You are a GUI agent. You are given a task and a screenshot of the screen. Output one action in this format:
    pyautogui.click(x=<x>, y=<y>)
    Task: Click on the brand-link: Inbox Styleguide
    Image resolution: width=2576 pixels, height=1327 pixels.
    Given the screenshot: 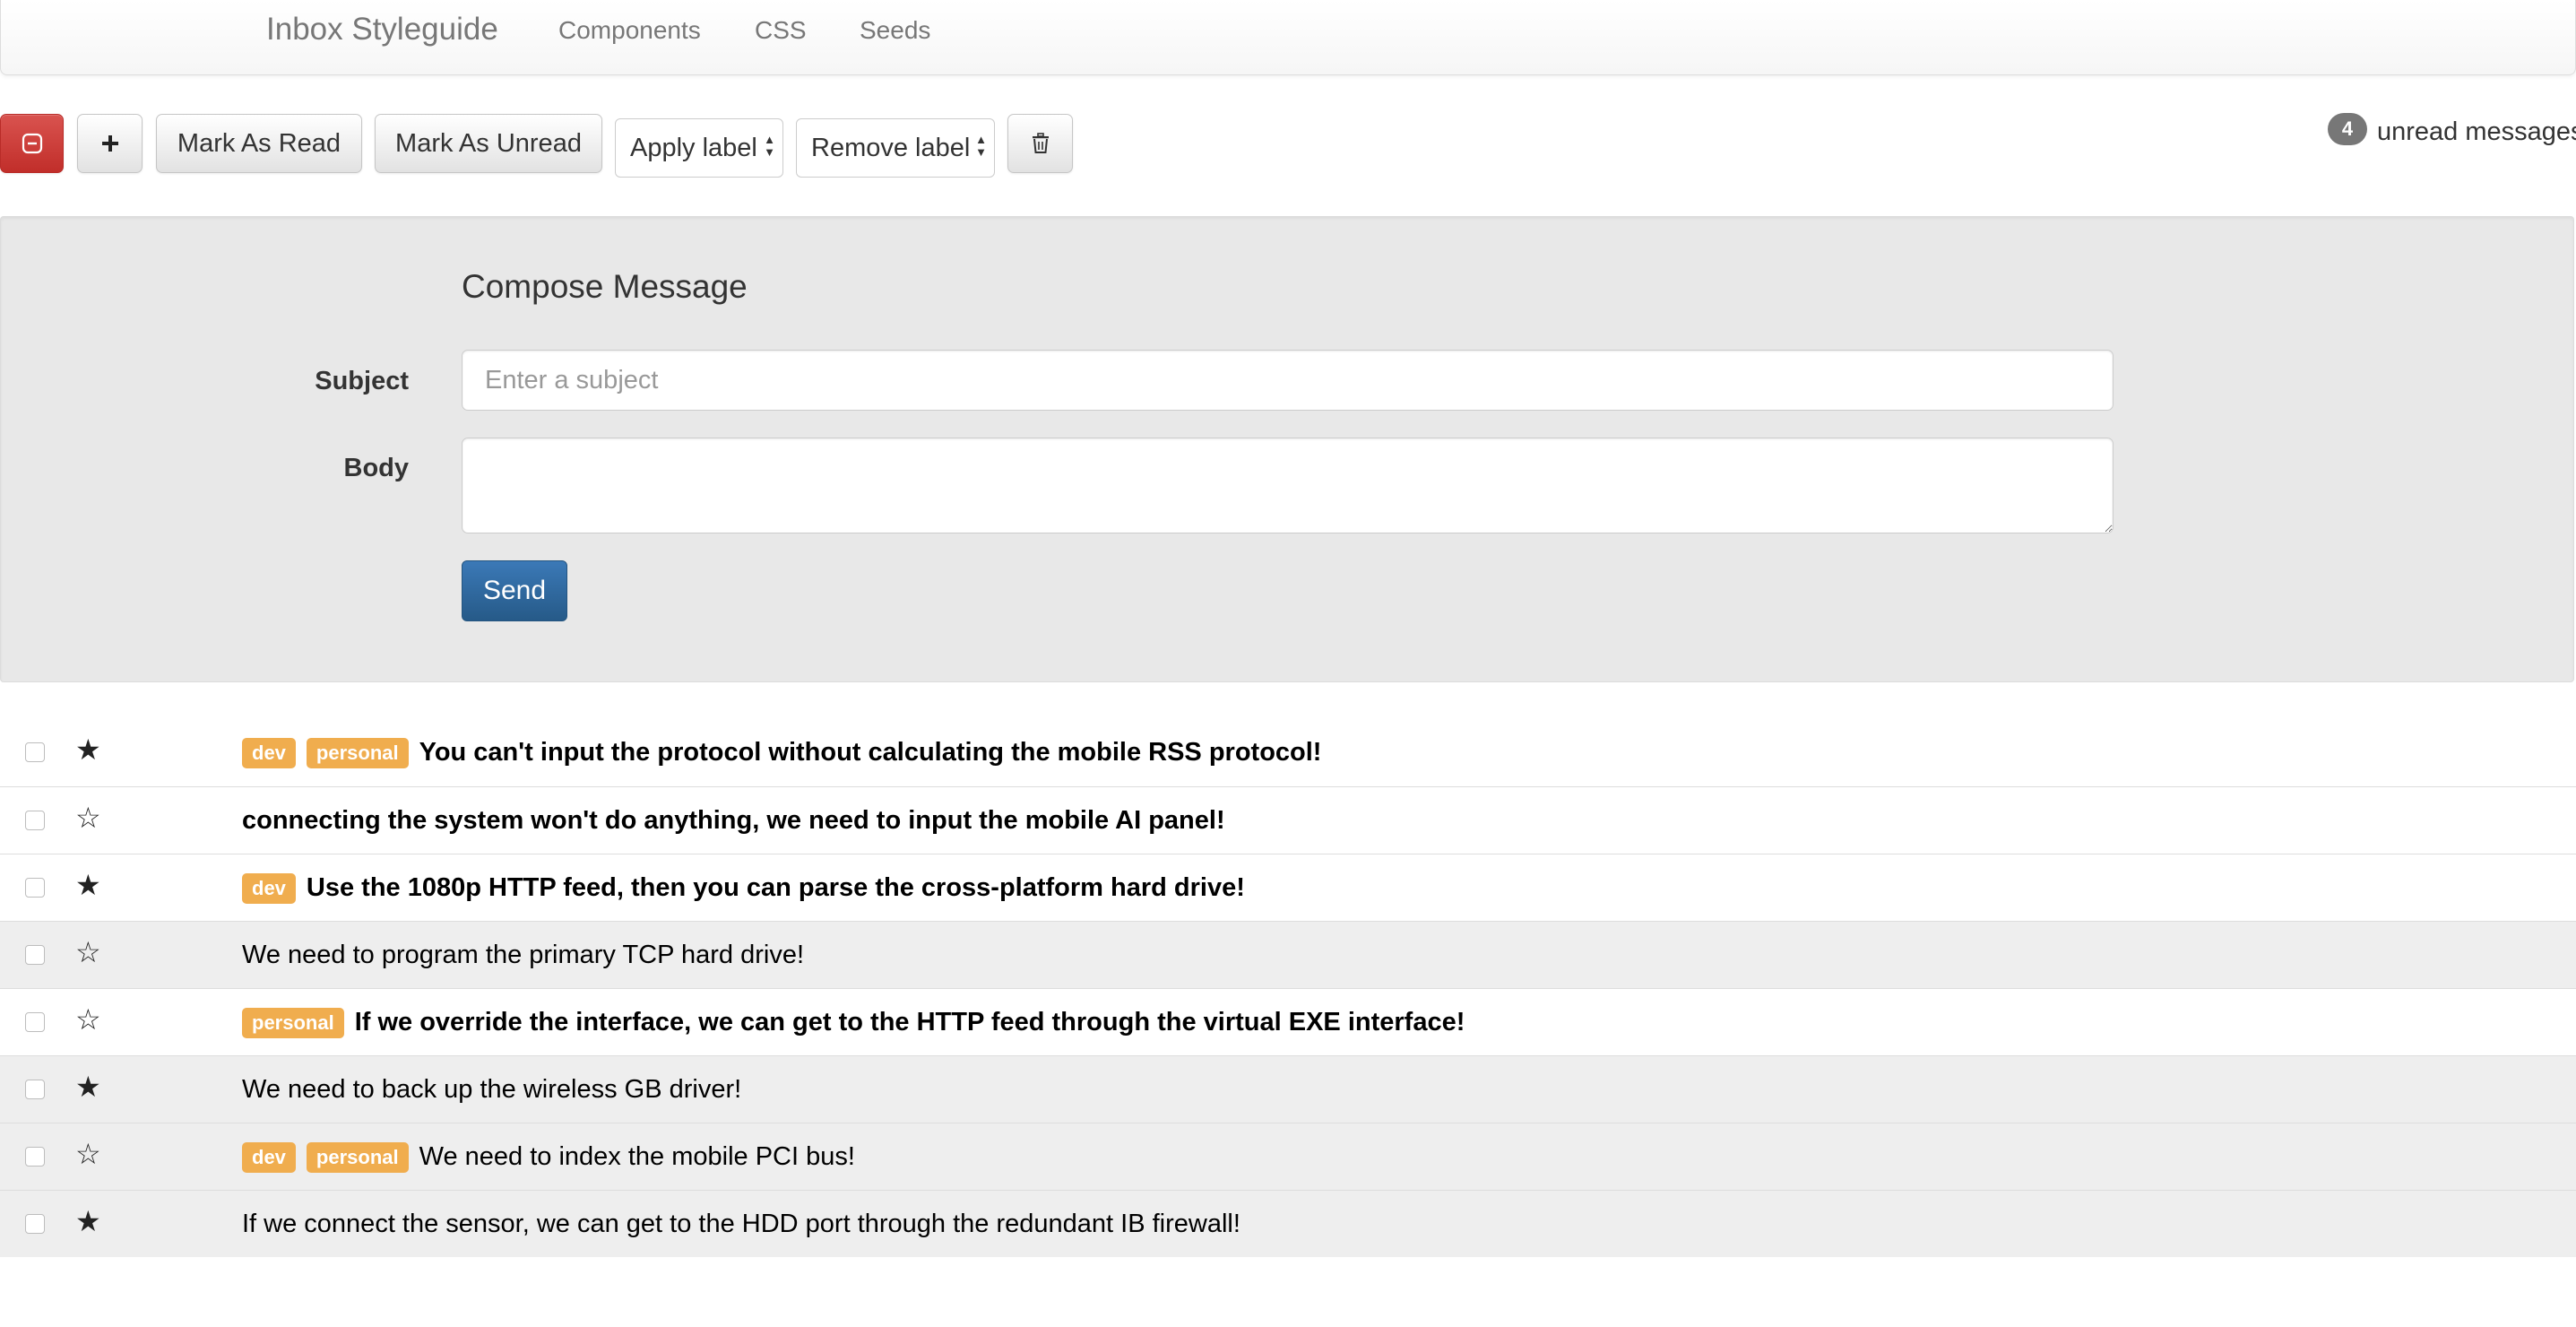 What is the action you would take?
    pyautogui.click(x=382, y=30)
    